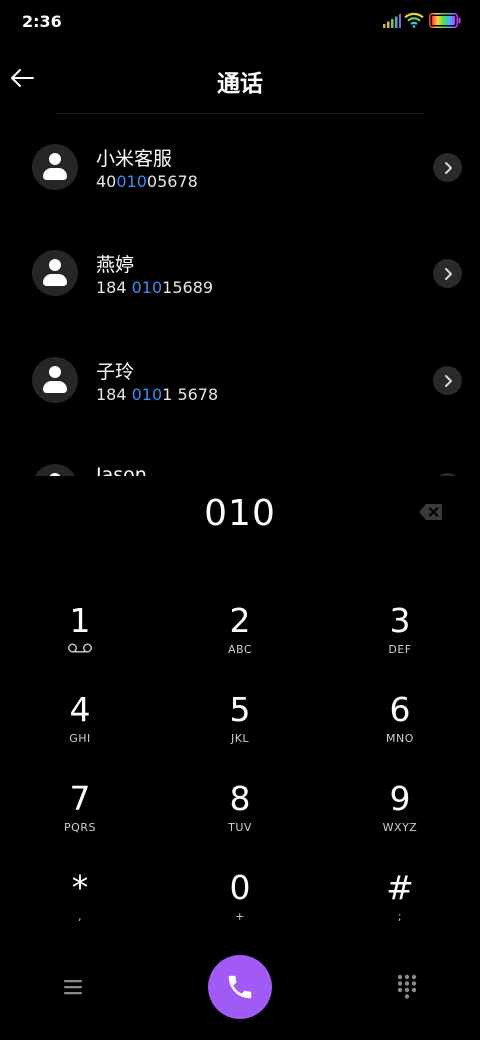 Image resolution: width=480 pixels, height=1040 pixels. Describe the element at coordinates (400, 709) in the screenshot. I see `key-digit: 6` at that location.